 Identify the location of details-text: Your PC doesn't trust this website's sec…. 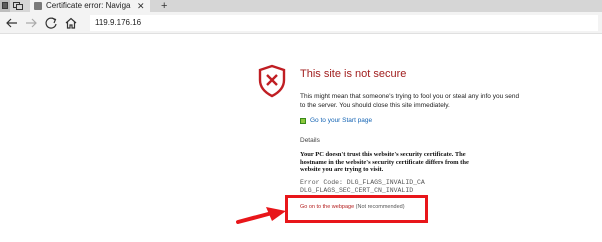
(384, 162).